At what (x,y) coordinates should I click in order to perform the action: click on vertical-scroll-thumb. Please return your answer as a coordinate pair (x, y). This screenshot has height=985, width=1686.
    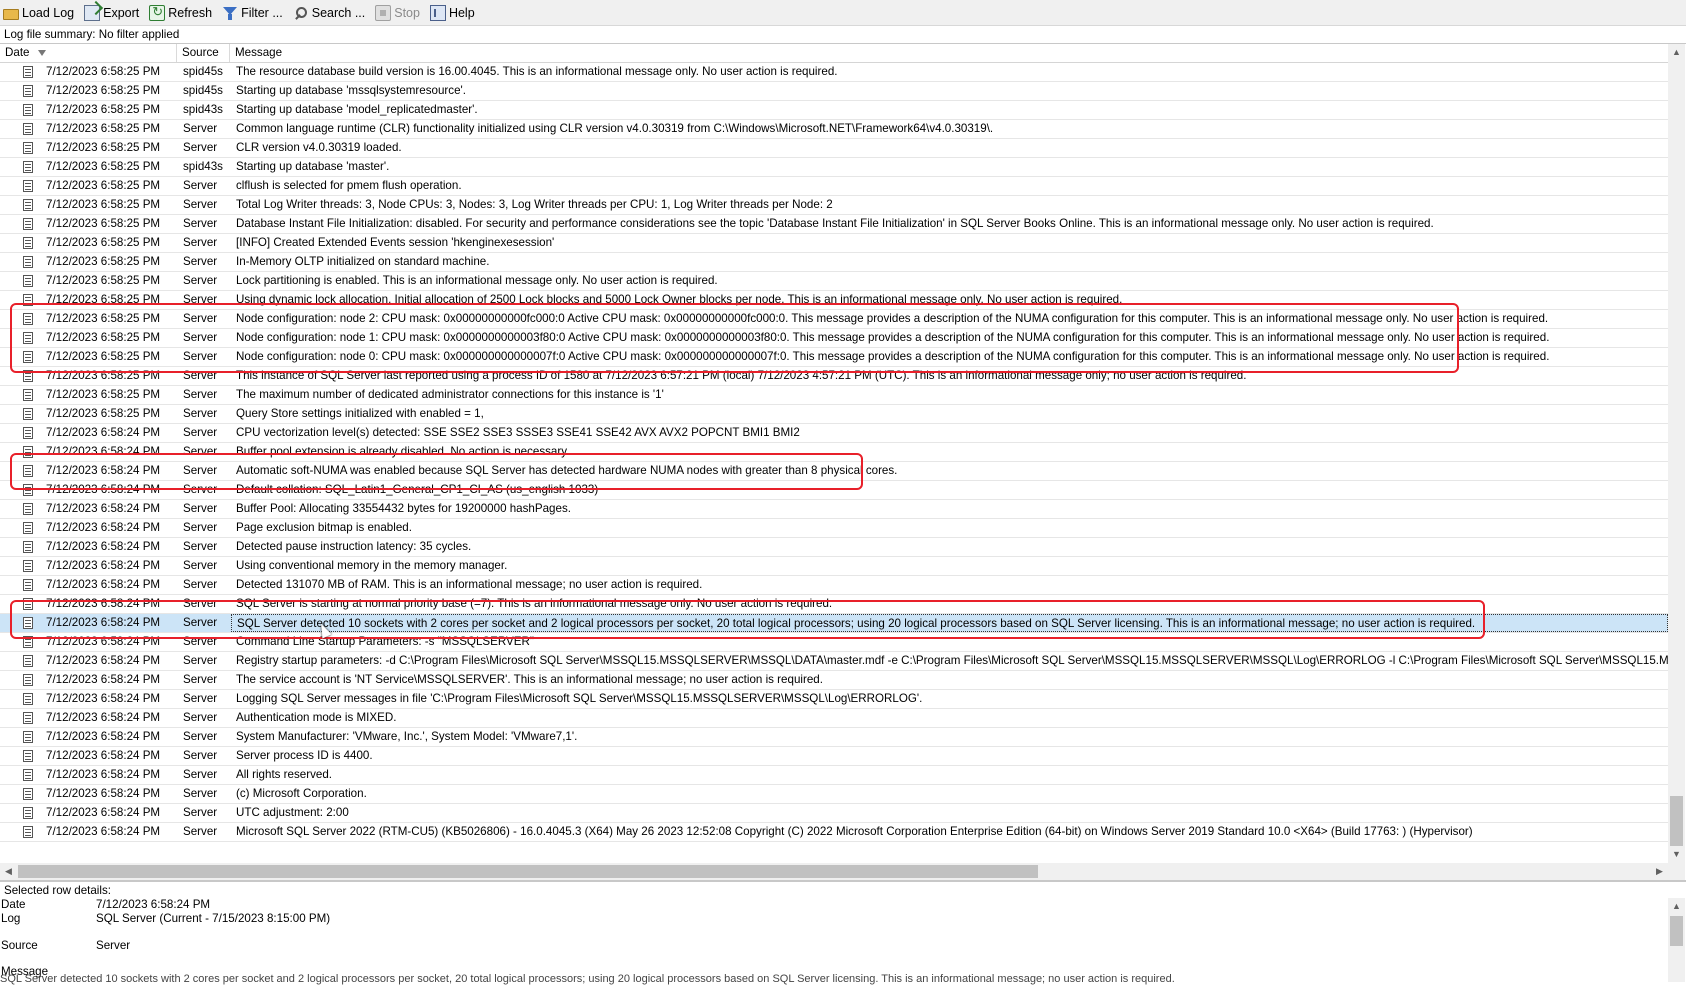
    Looking at the image, I should click on (1676, 821).